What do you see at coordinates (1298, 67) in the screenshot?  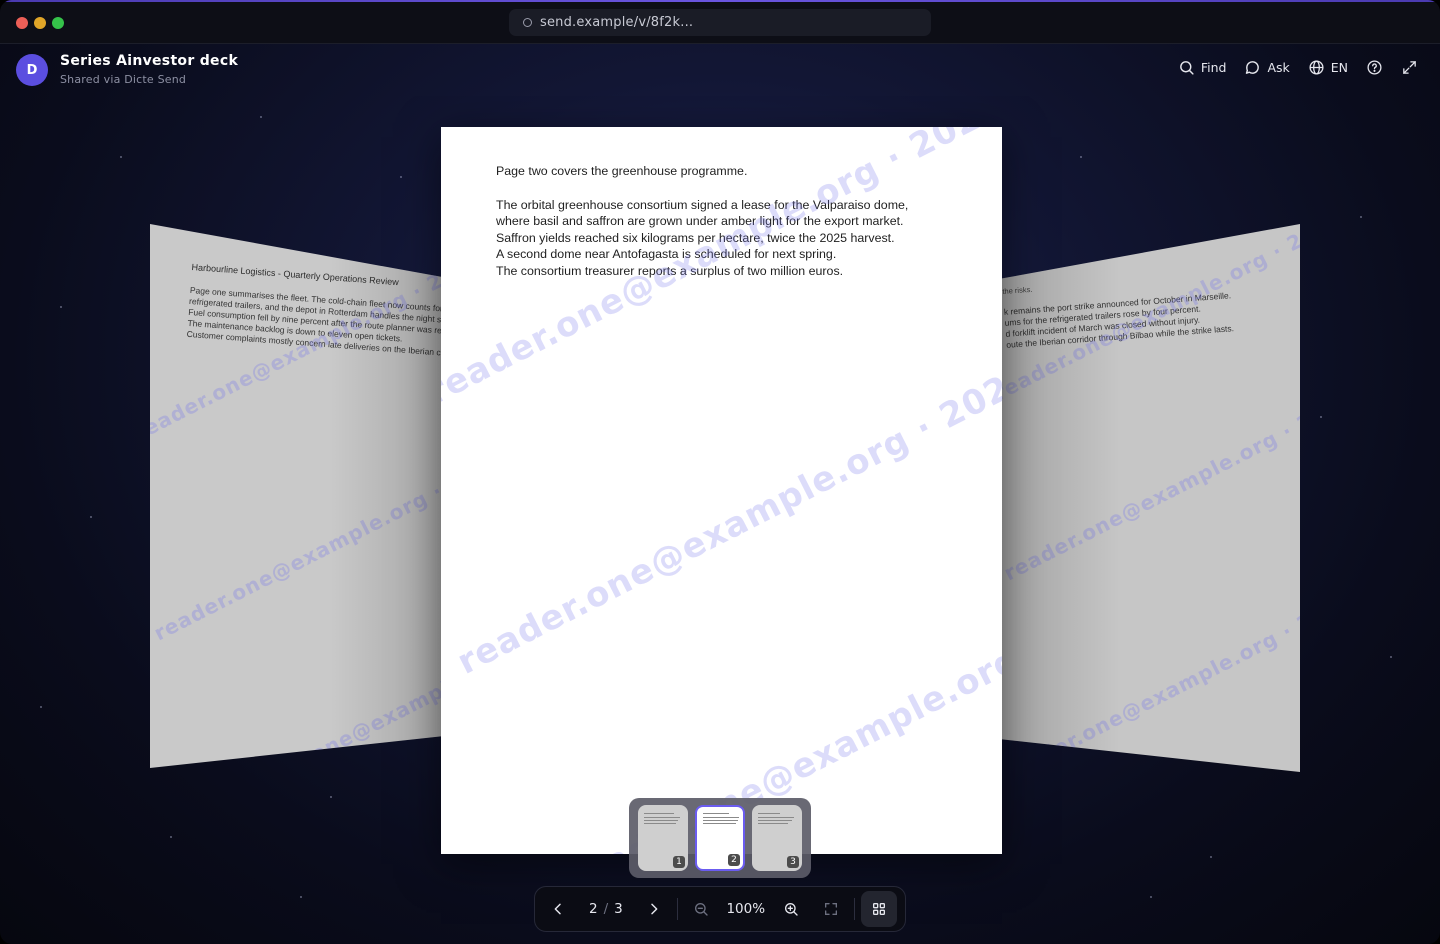 I see `header-actions: Find Ask EN` at bounding box center [1298, 67].